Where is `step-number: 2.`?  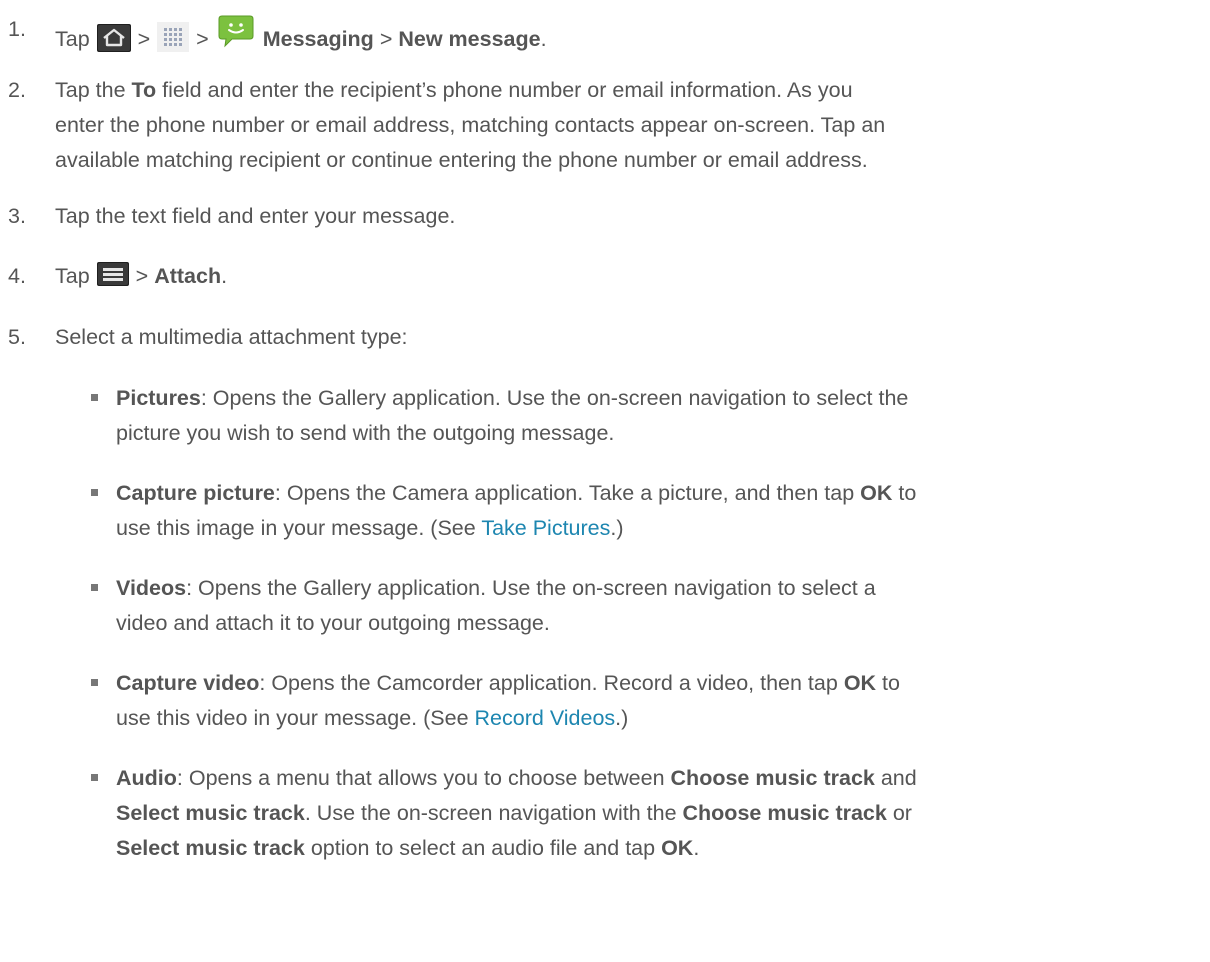
step-number: 2. is located at coordinates (17, 90).